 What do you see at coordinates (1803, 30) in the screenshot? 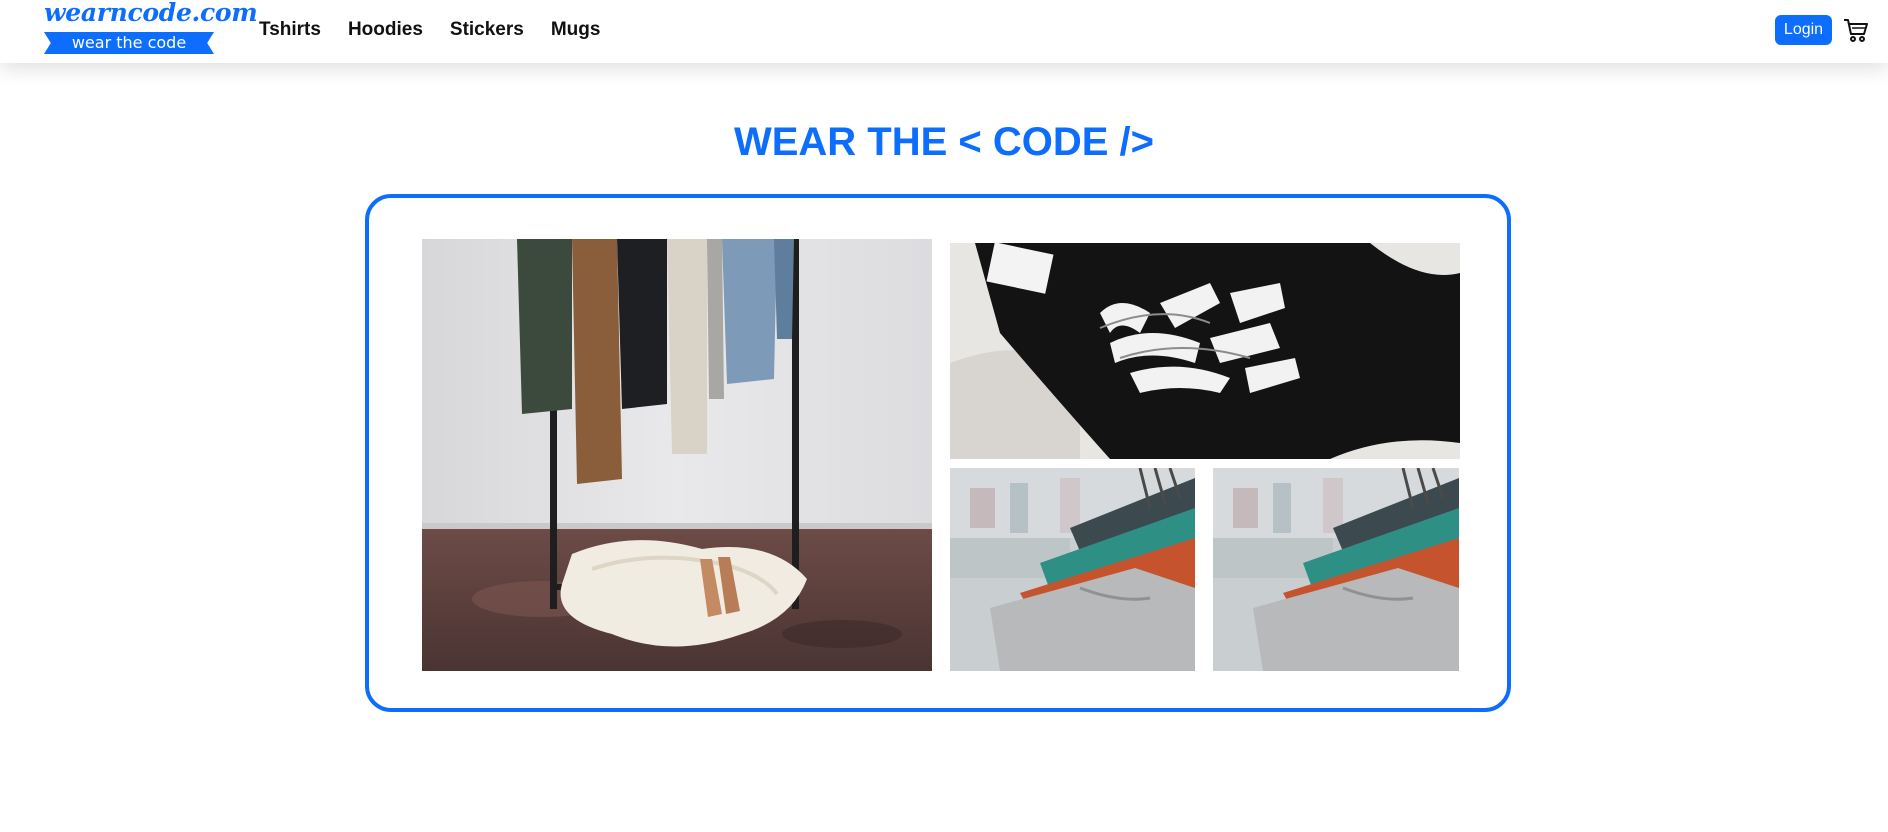
I see `login-button: Login` at bounding box center [1803, 30].